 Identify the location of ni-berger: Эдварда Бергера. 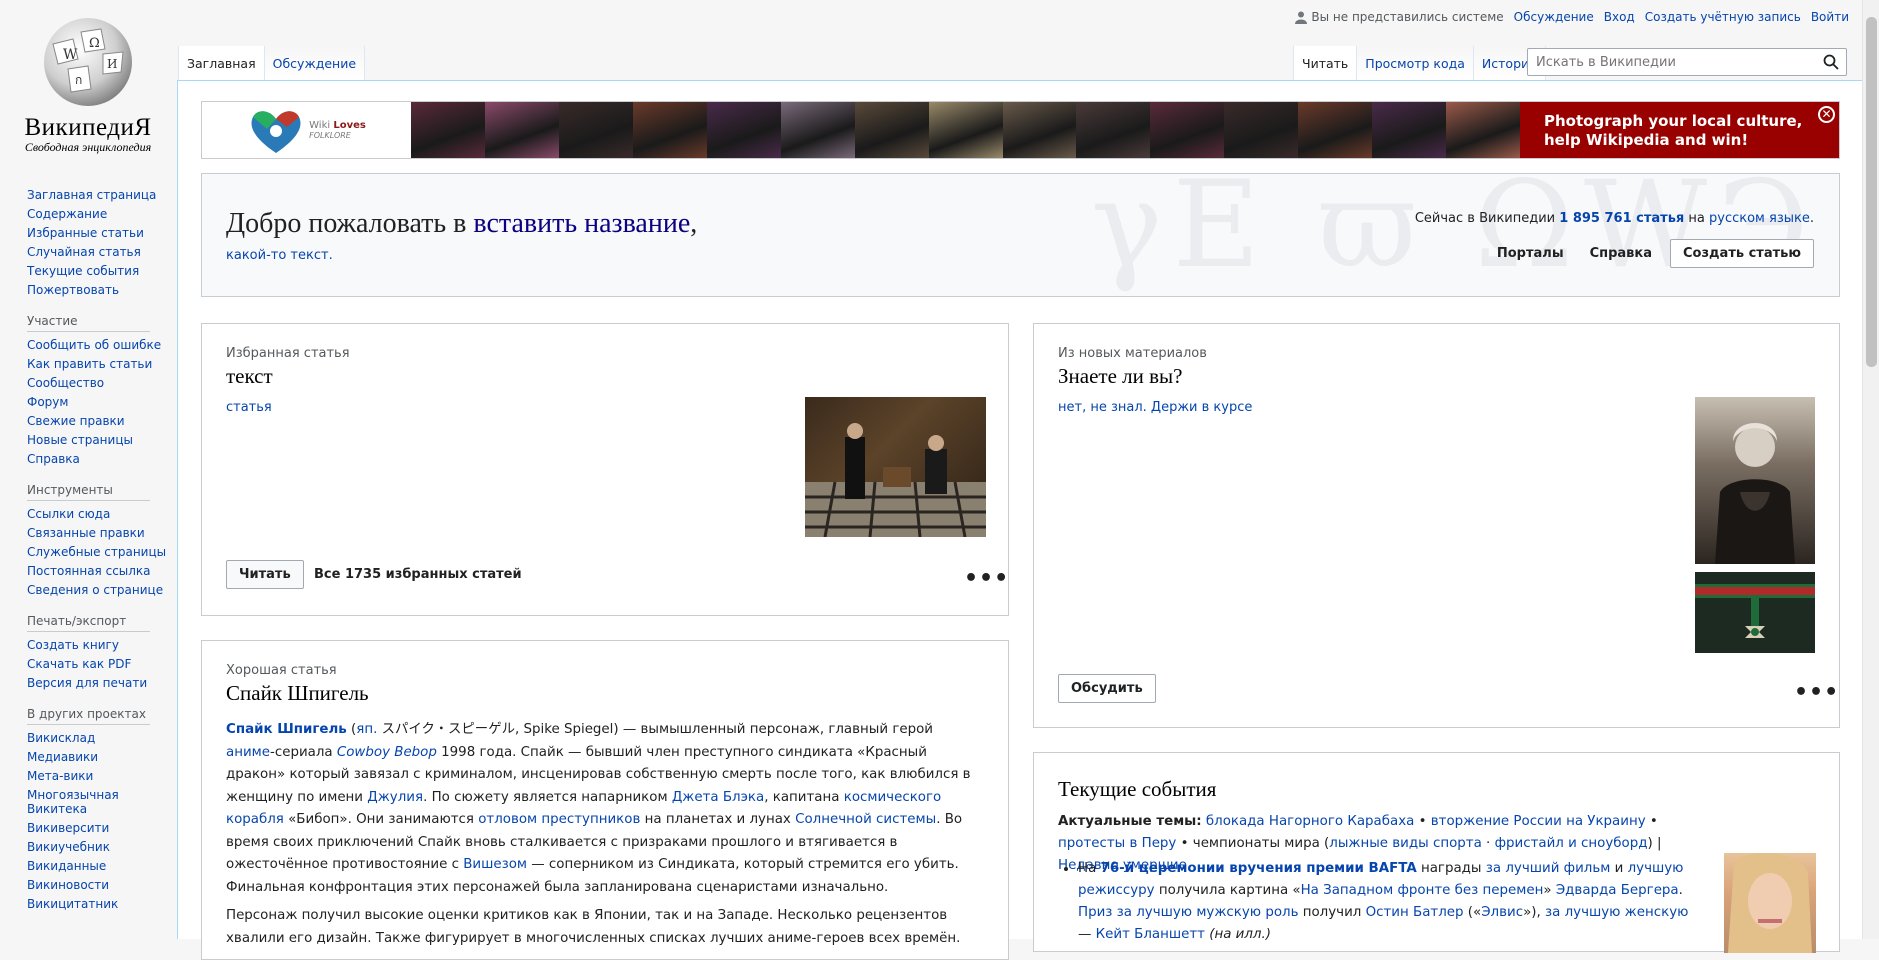
(1617, 890).